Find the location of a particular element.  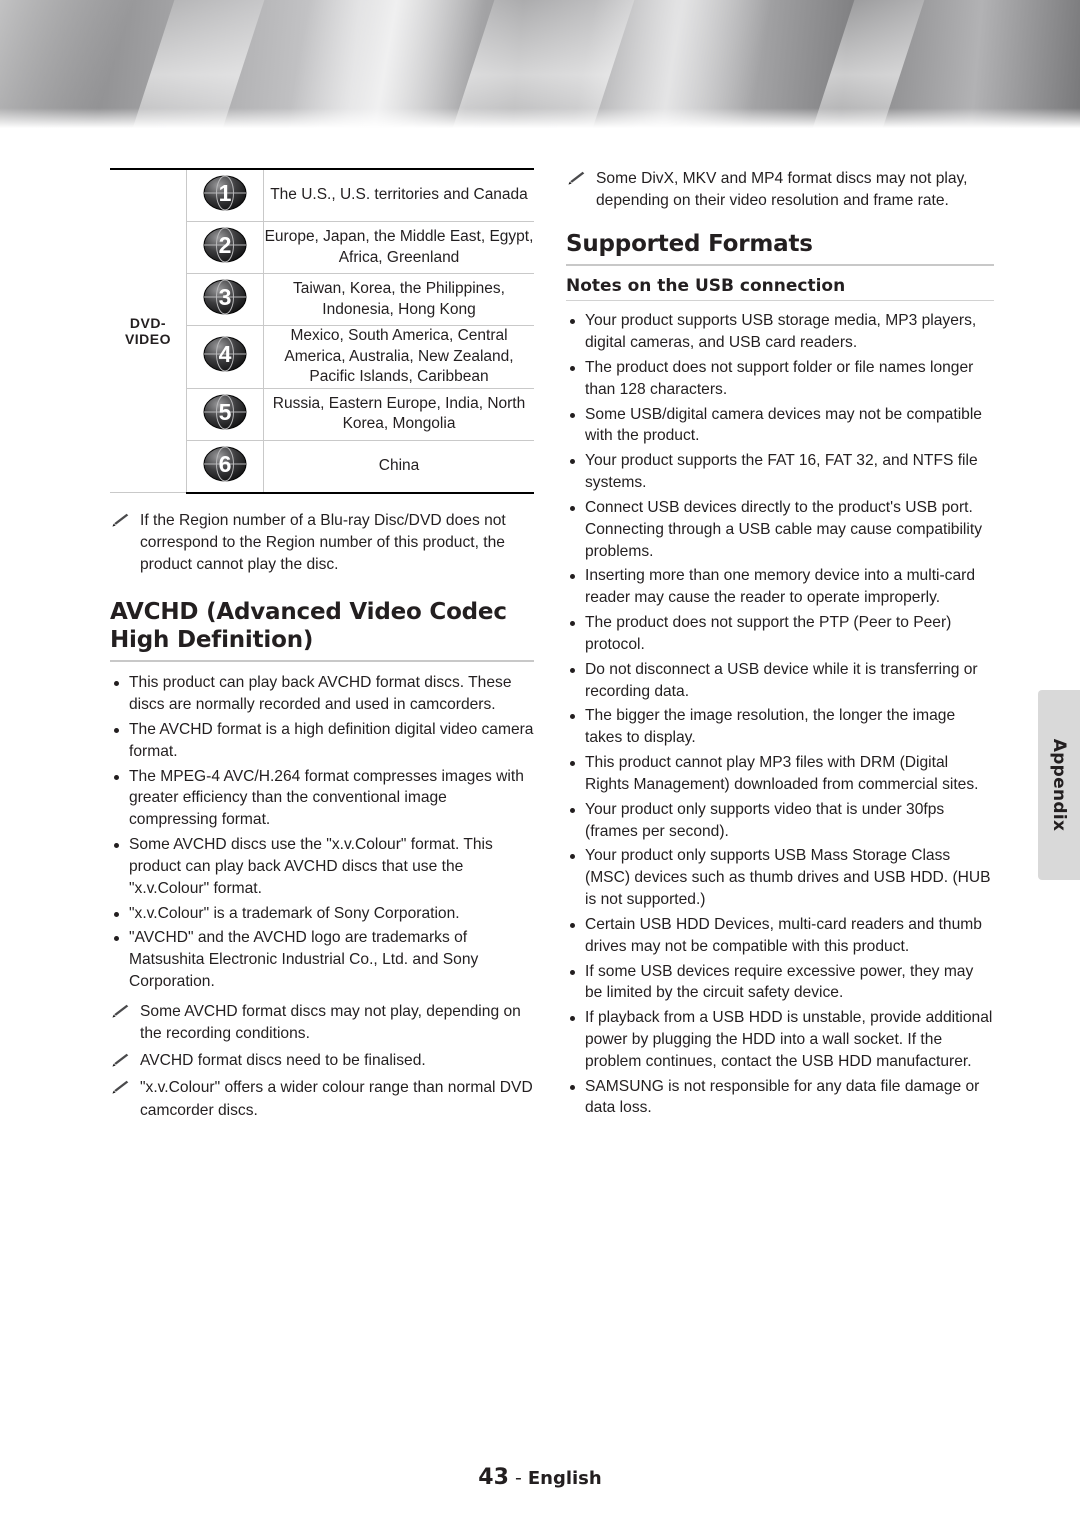

globe-icon: 1 is located at coordinates (225, 193).